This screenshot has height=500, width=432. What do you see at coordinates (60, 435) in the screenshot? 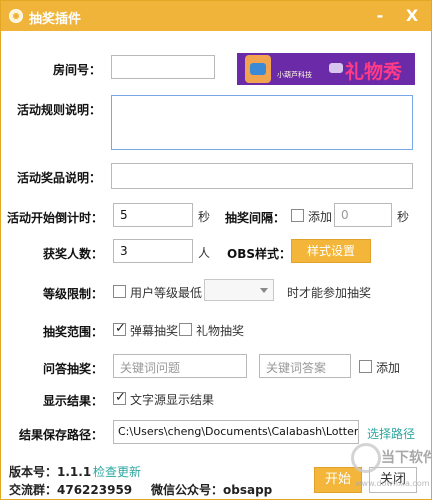
I see `save-path-label: 结果保存路径：` at bounding box center [60, 435].